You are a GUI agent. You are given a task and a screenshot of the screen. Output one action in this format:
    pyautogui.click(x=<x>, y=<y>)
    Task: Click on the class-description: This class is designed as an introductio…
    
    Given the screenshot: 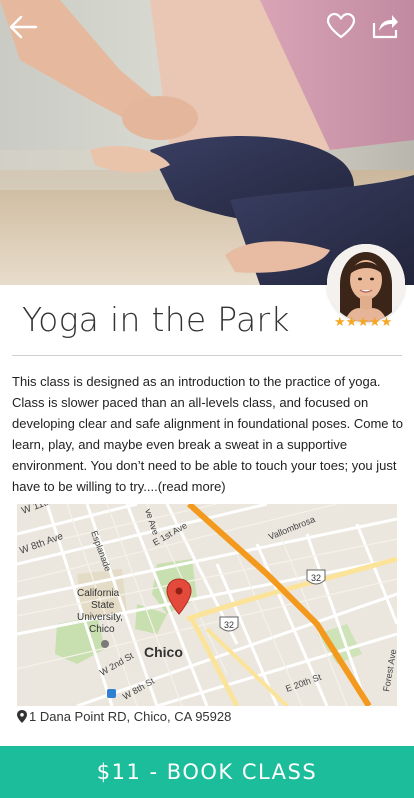 What is the action you would take?
    pyautogui.click(x=208, y=434)
    